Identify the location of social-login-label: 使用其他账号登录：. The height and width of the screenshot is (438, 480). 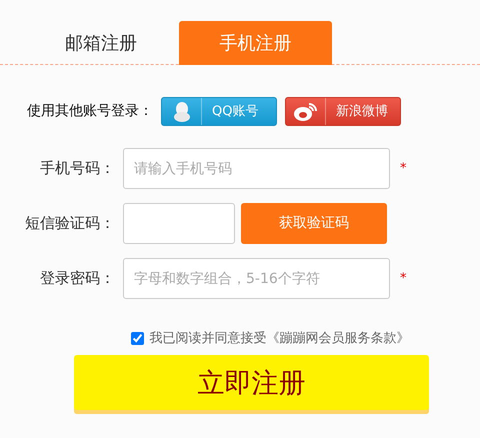
(90, 111).